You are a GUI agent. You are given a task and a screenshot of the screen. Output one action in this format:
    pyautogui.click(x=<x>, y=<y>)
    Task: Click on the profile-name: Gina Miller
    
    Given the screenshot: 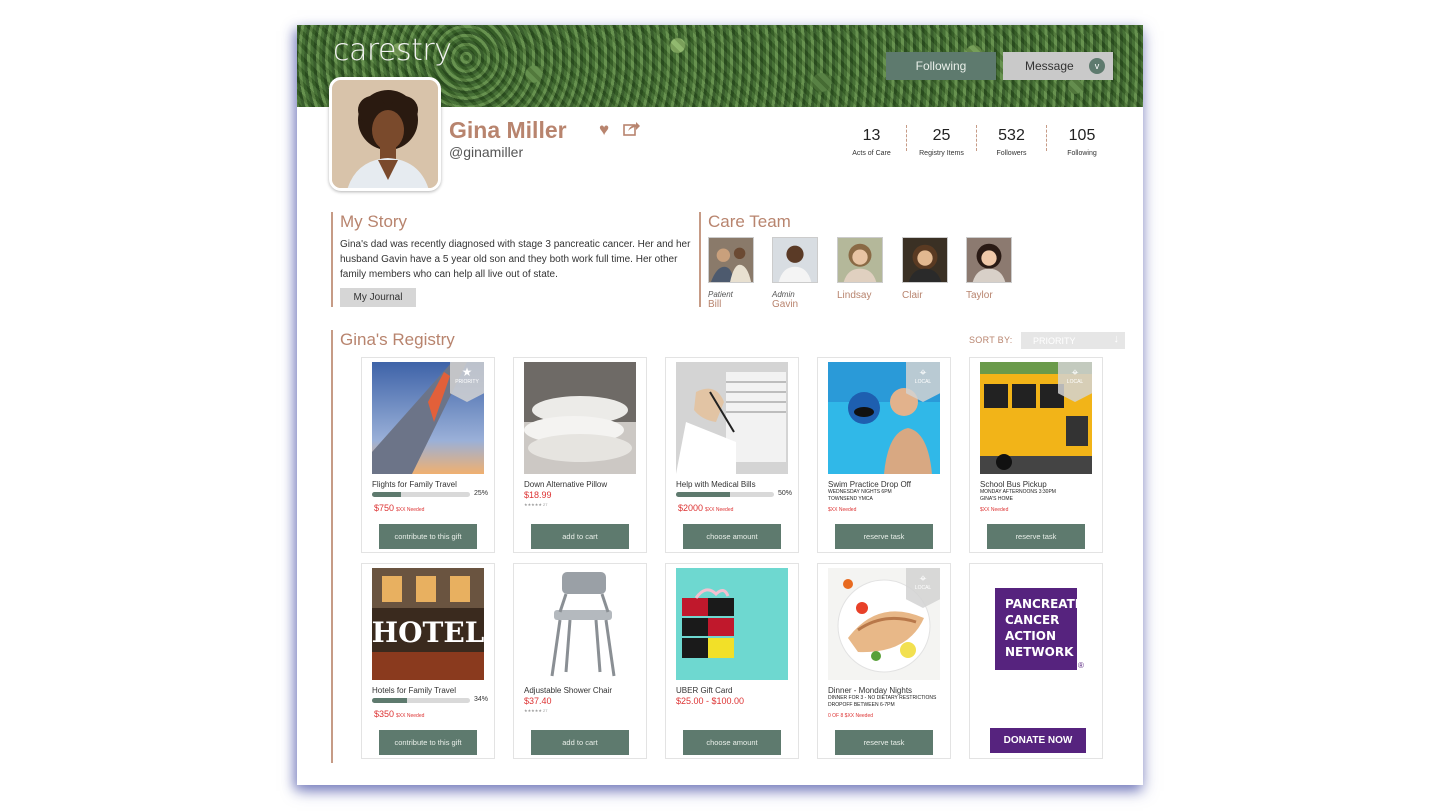 What is the action you would take?
    pyautogui.click(x=508, y=130)
    